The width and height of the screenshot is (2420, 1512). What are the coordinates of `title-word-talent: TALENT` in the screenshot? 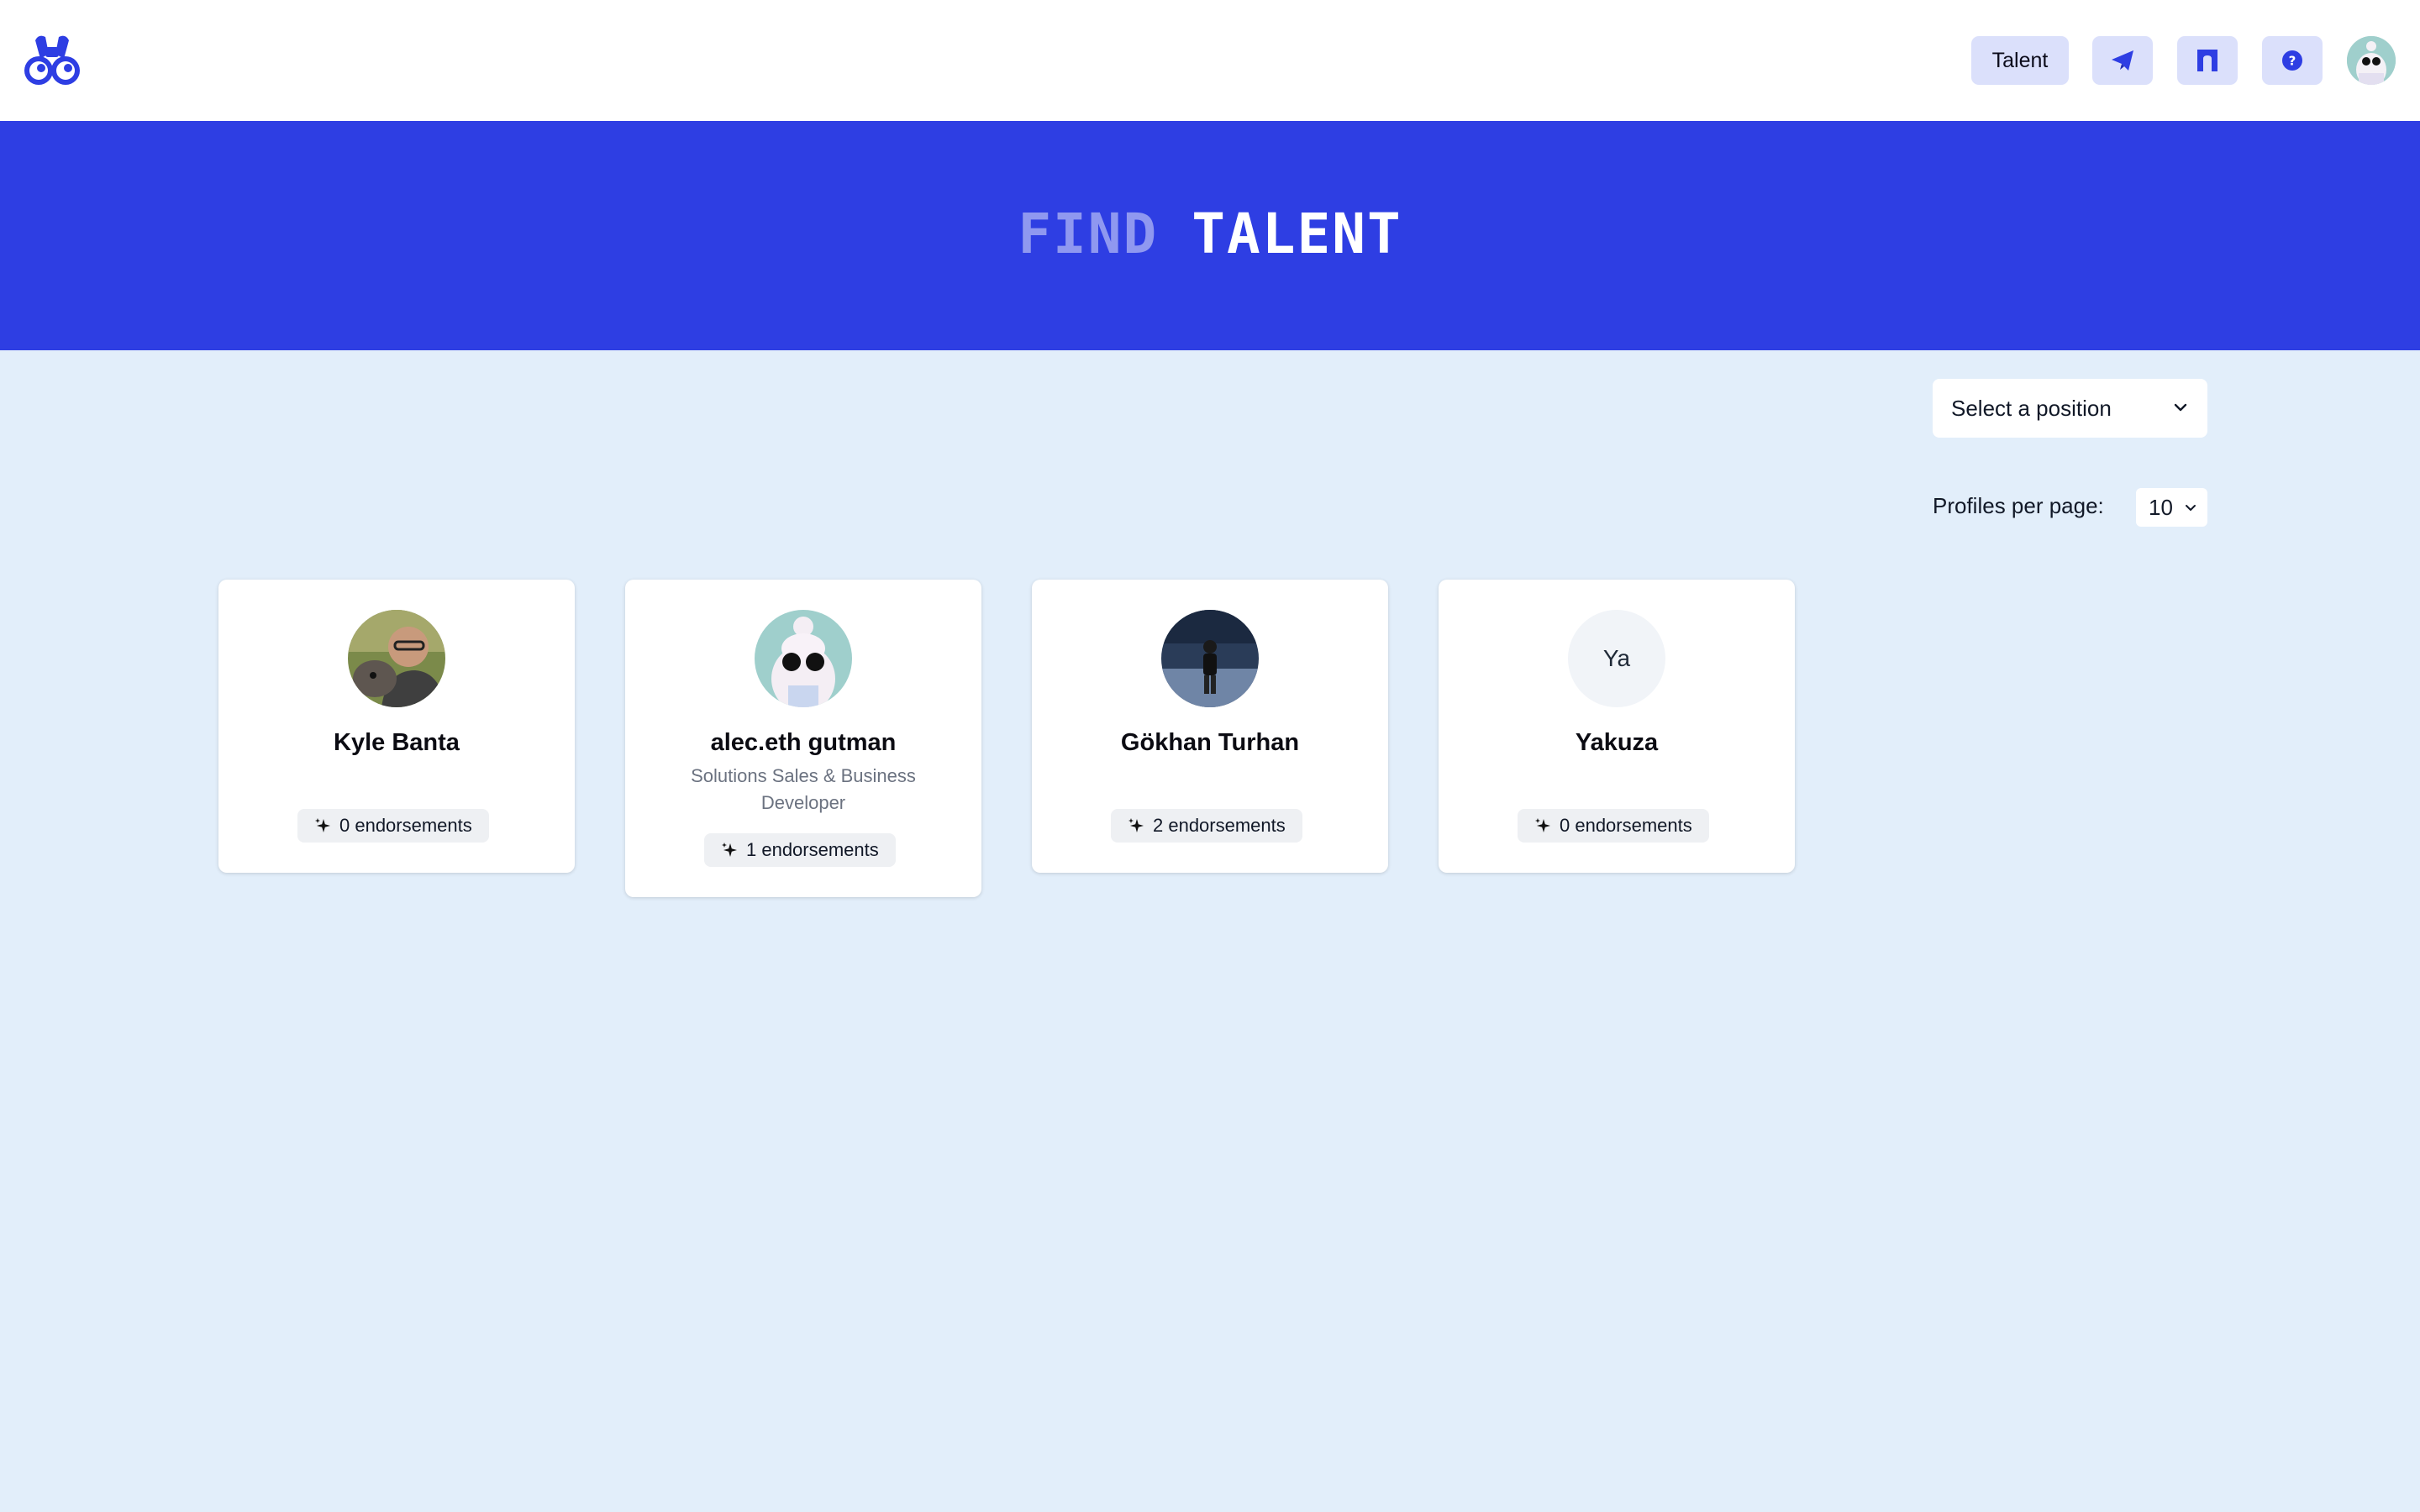 It's located at (1297, 234).